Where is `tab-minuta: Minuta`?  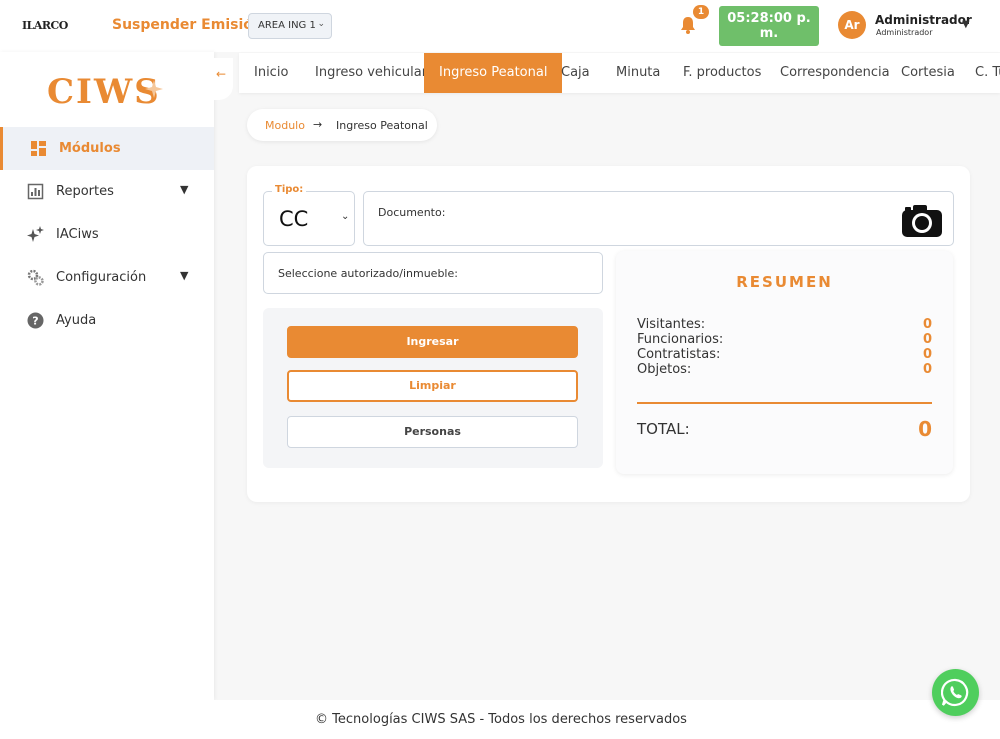 tab-minuta: Minuta is located at coordinates (638, 73).